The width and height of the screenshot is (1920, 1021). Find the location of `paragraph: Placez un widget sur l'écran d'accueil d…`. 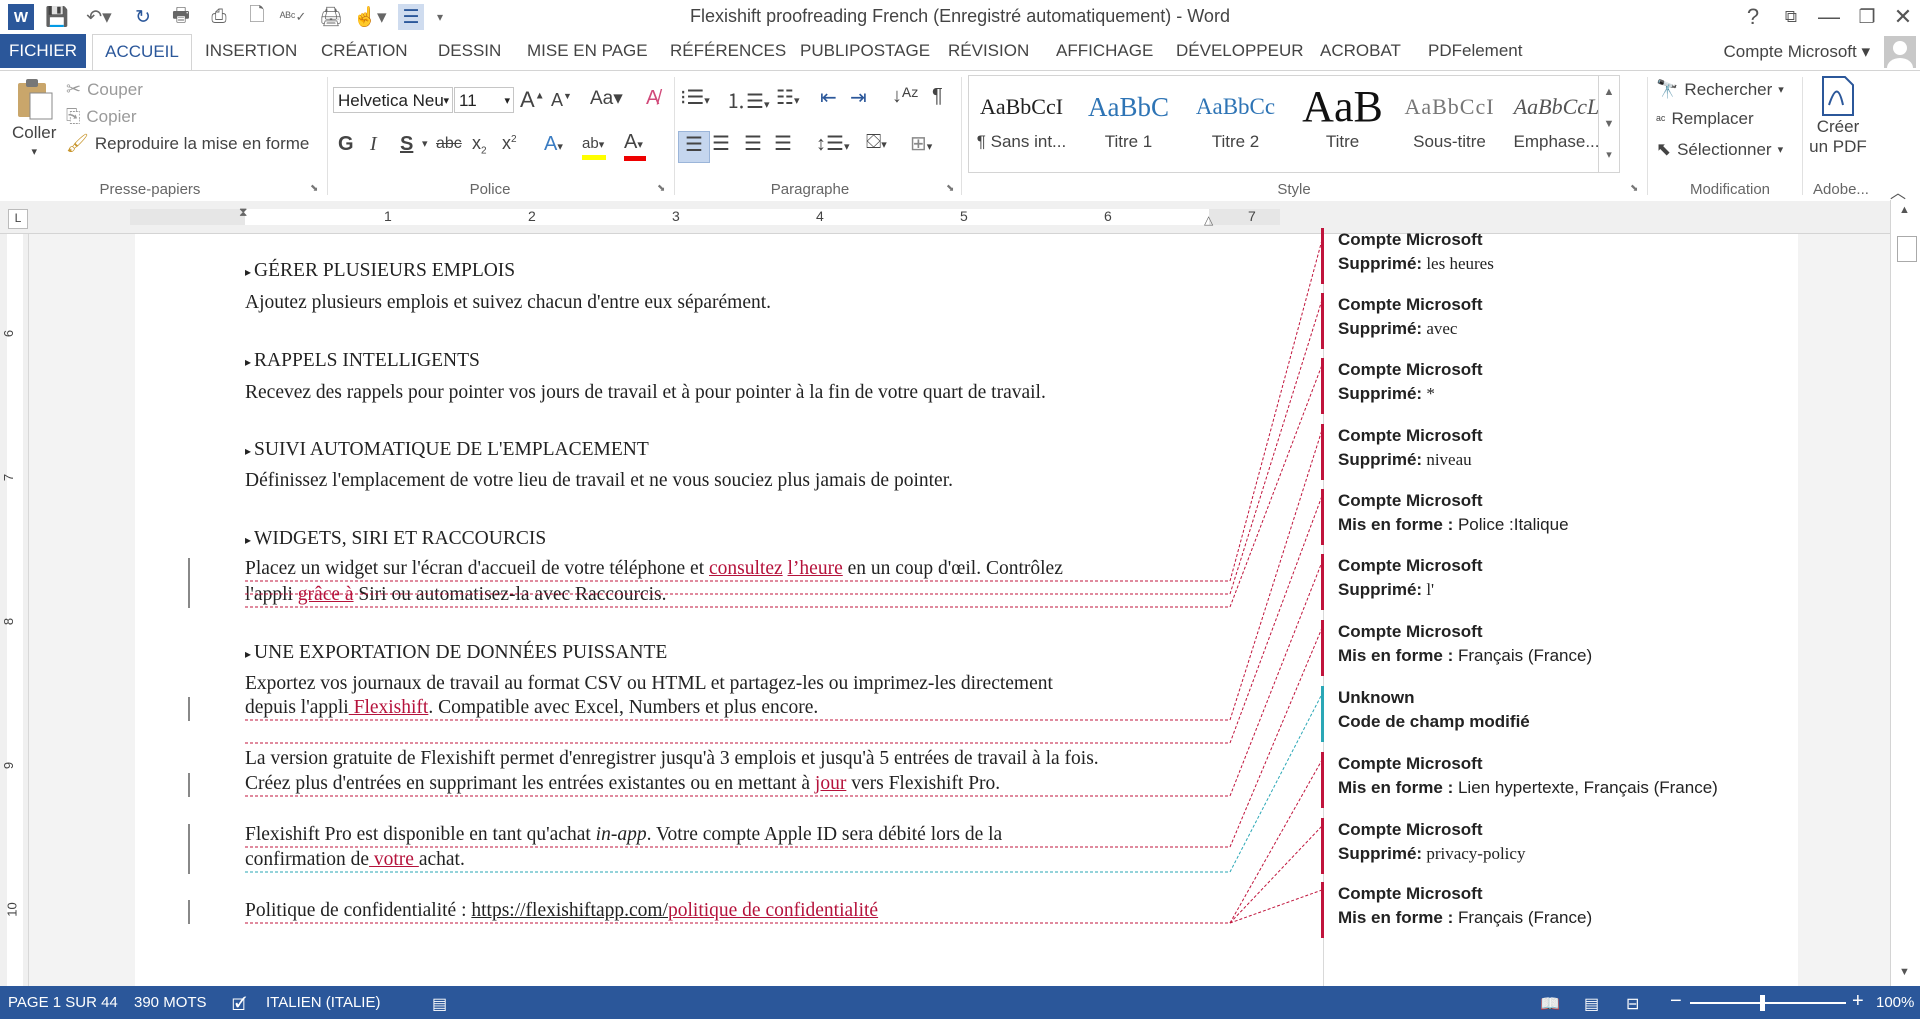

paragraph: Placez un widget sur l'écran d'accueil d… is located at coordinates (654, 569).